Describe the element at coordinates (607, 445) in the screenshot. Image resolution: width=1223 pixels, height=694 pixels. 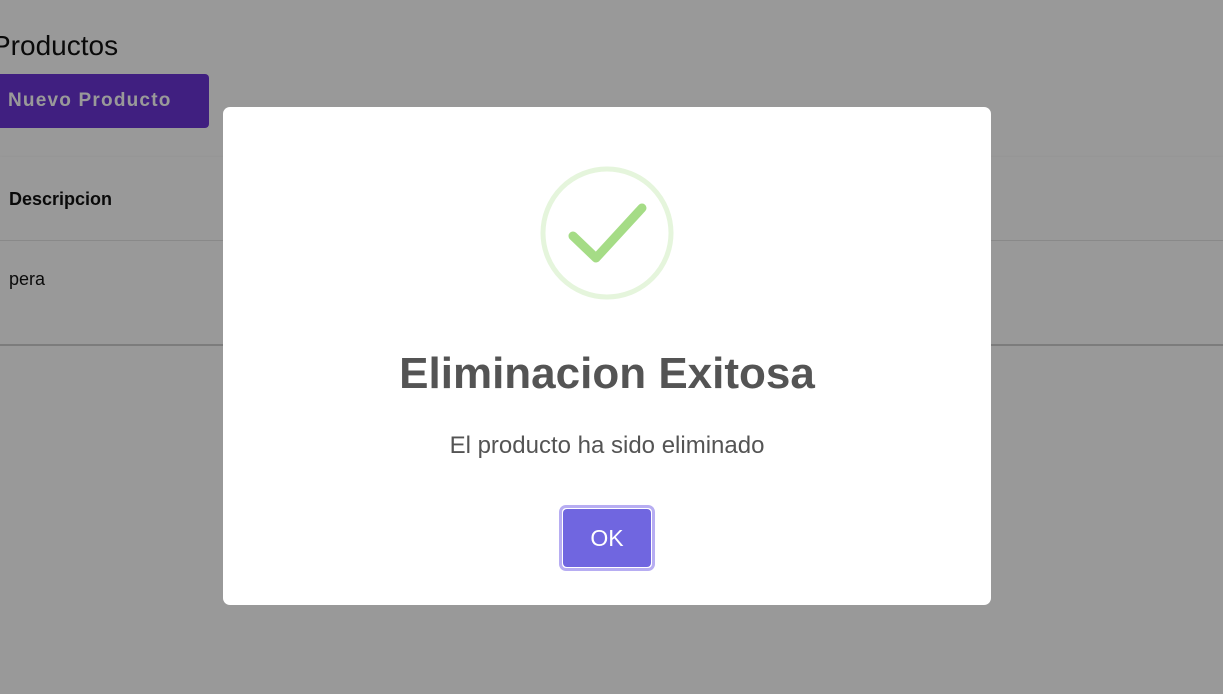
I see `dialog-message: El producto ha sido eliminado` at that location.